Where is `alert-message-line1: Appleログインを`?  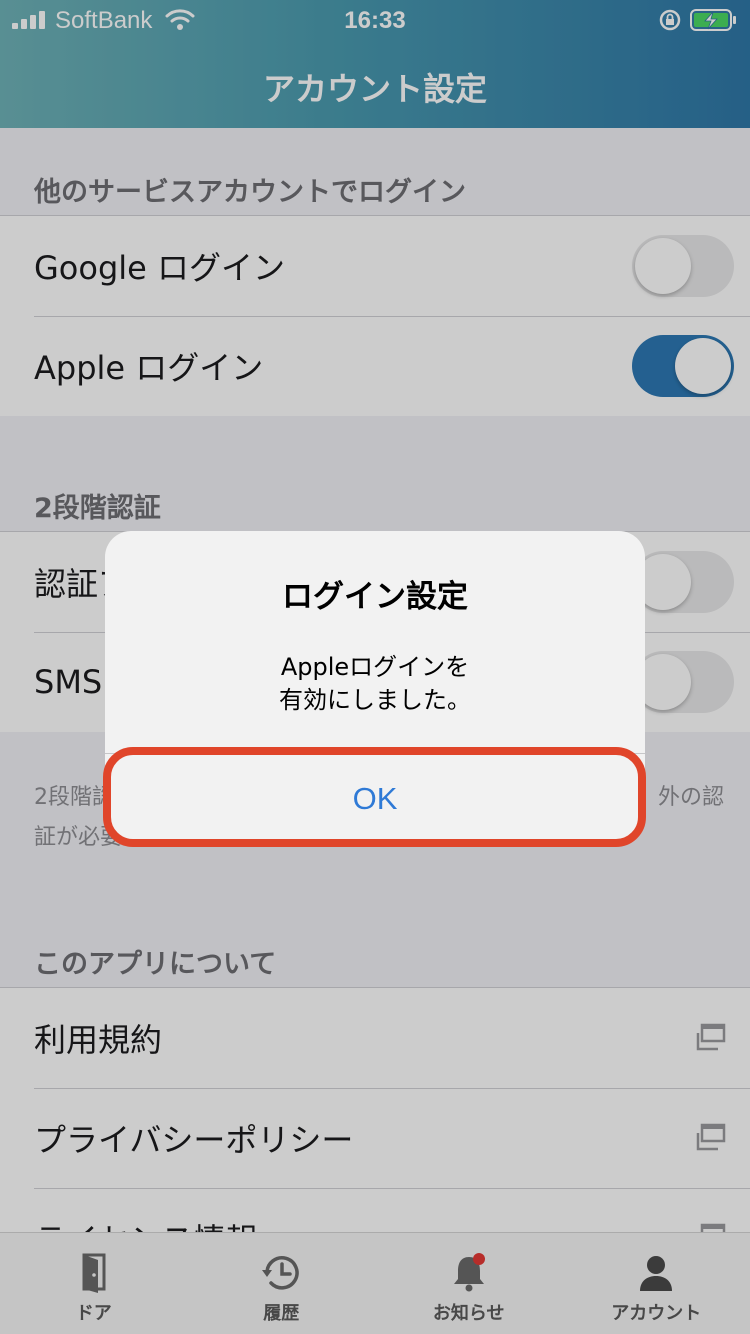 alert-message-line1: Appleログインを is located at coordinates (375, 667).